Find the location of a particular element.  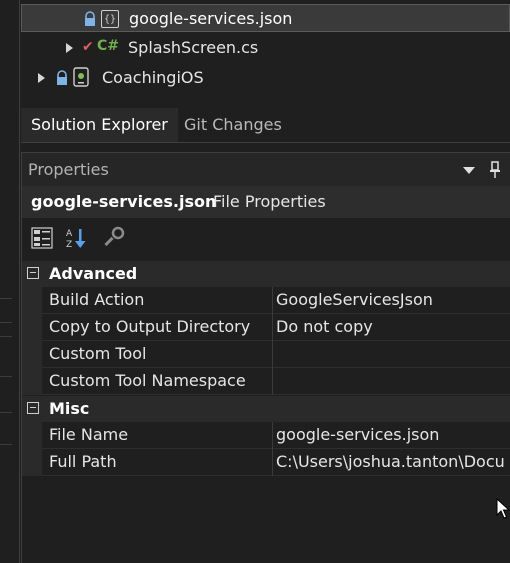

chevron-down-icon is located at coordinates (469, 170).